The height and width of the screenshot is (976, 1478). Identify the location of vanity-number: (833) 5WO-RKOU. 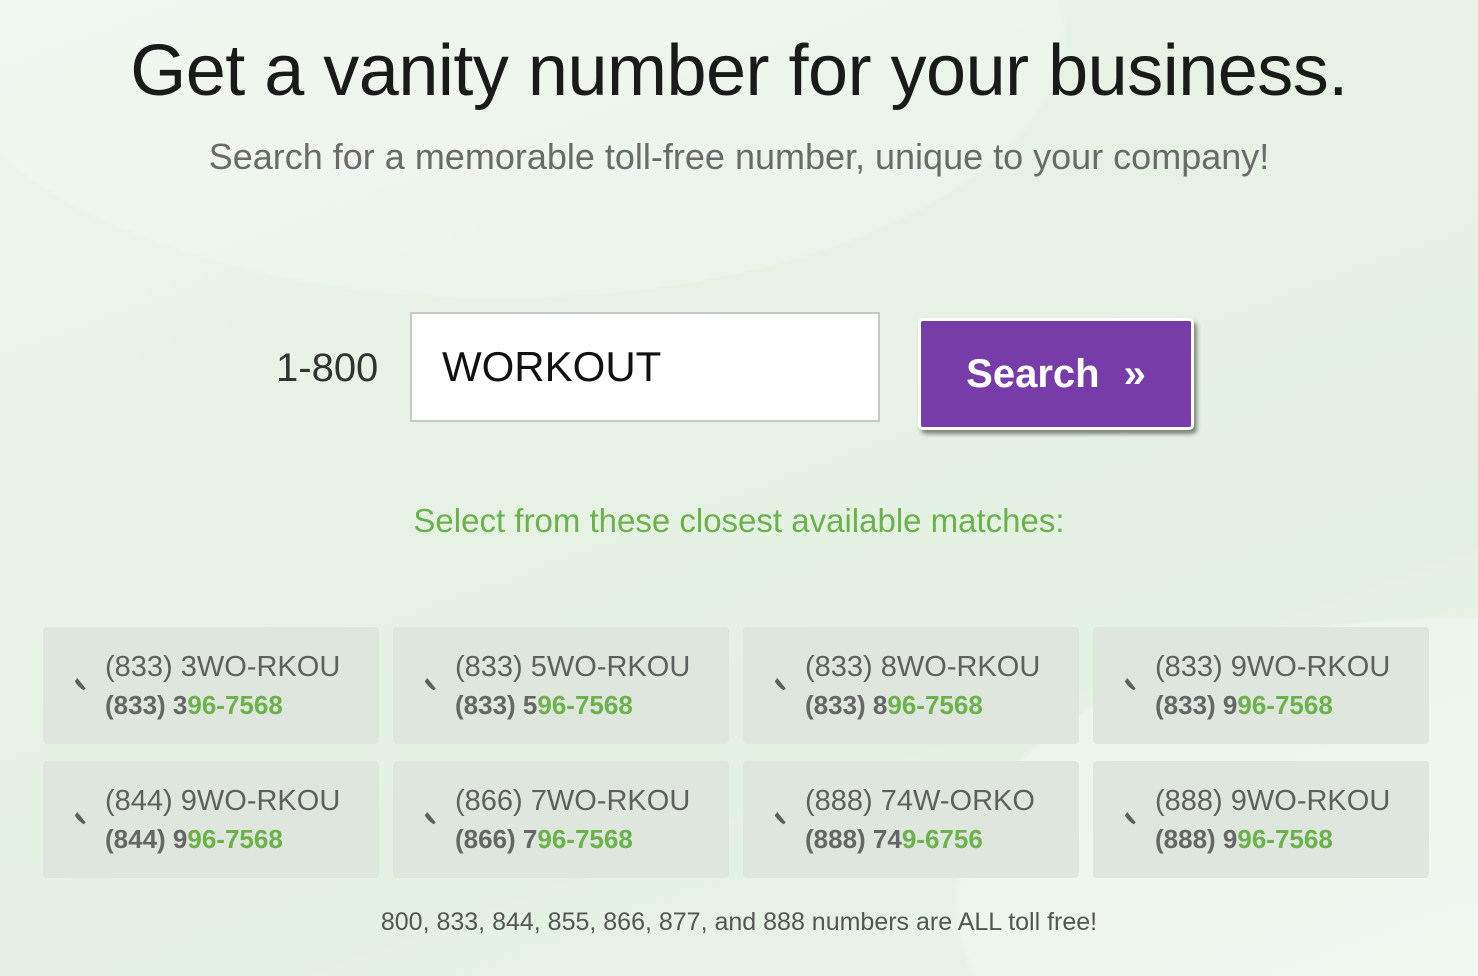
(573, 667).